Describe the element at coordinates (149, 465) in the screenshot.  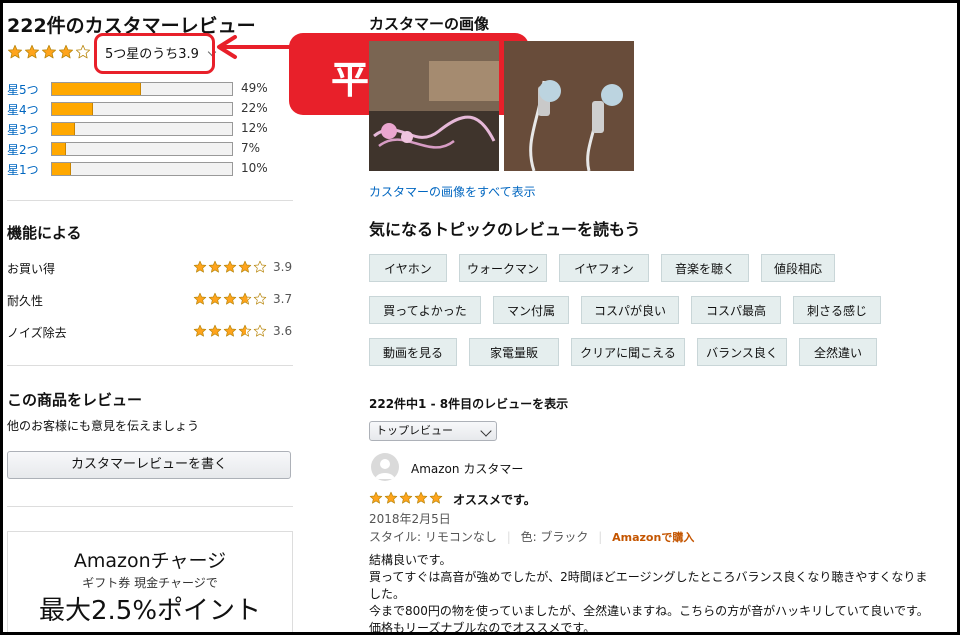
I see `write-review-button: カスタマーレビューを書く` at that location.